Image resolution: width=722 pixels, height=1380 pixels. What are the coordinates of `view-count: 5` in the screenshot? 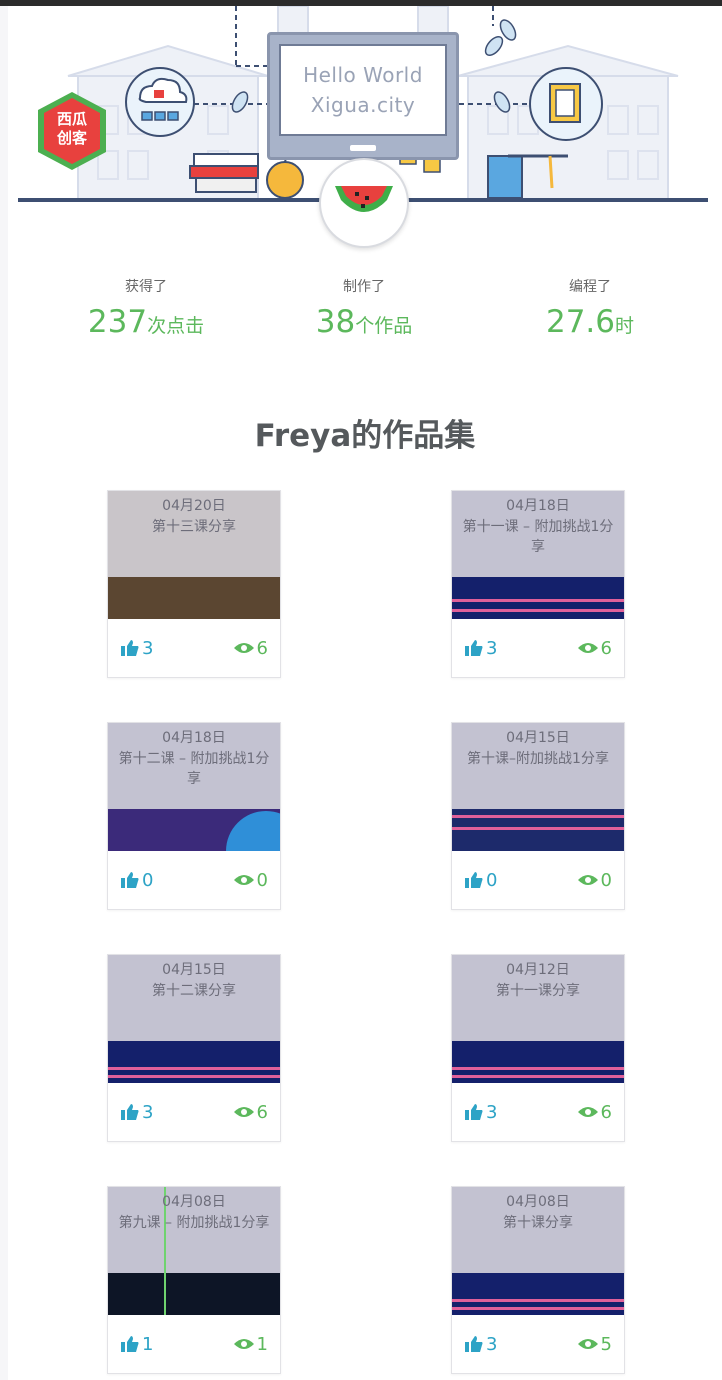 It's located at (594, 1344).